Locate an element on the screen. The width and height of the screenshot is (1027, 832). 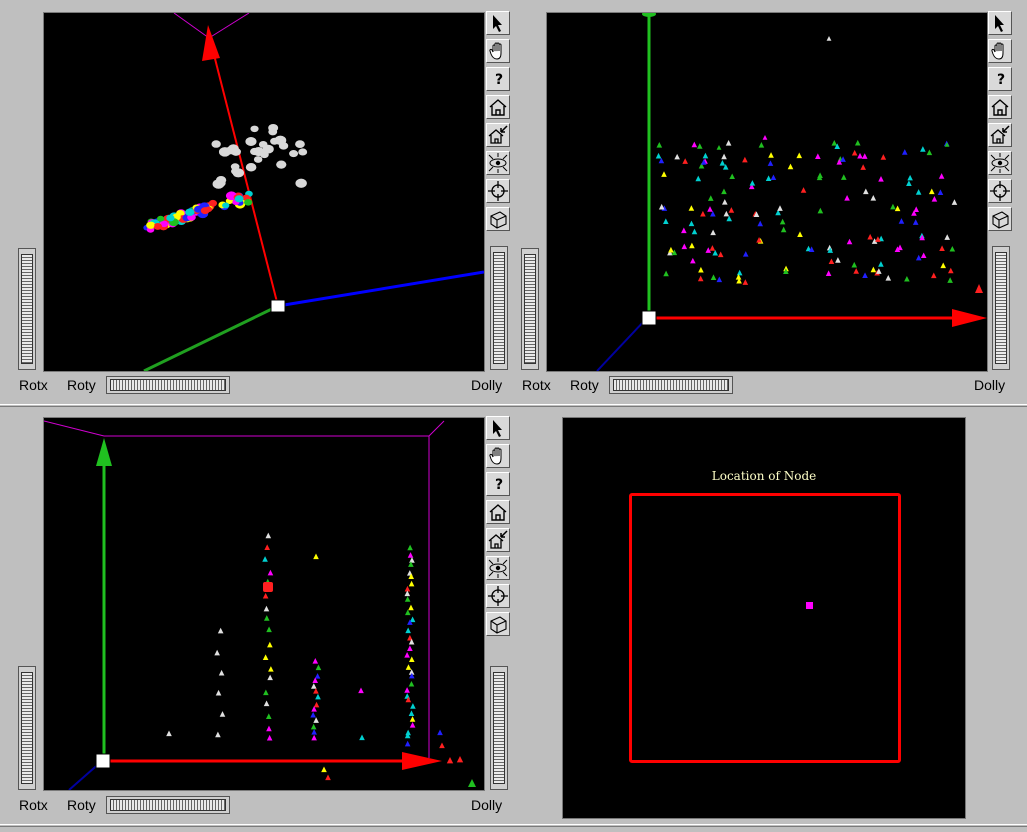
hand-icon is located at coordinates (495, 456).